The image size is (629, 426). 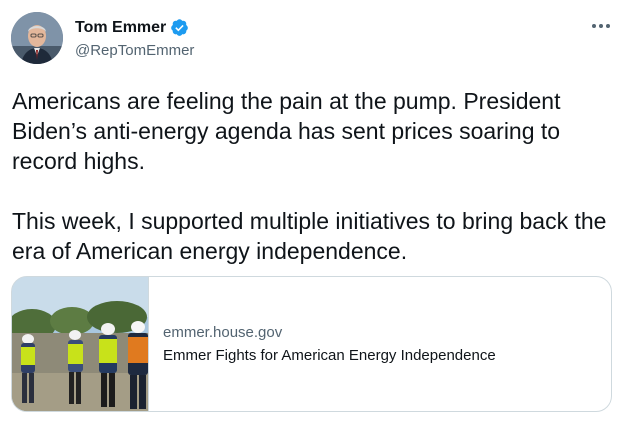 I want to click on avatar-image, so click(x=37, y=38).